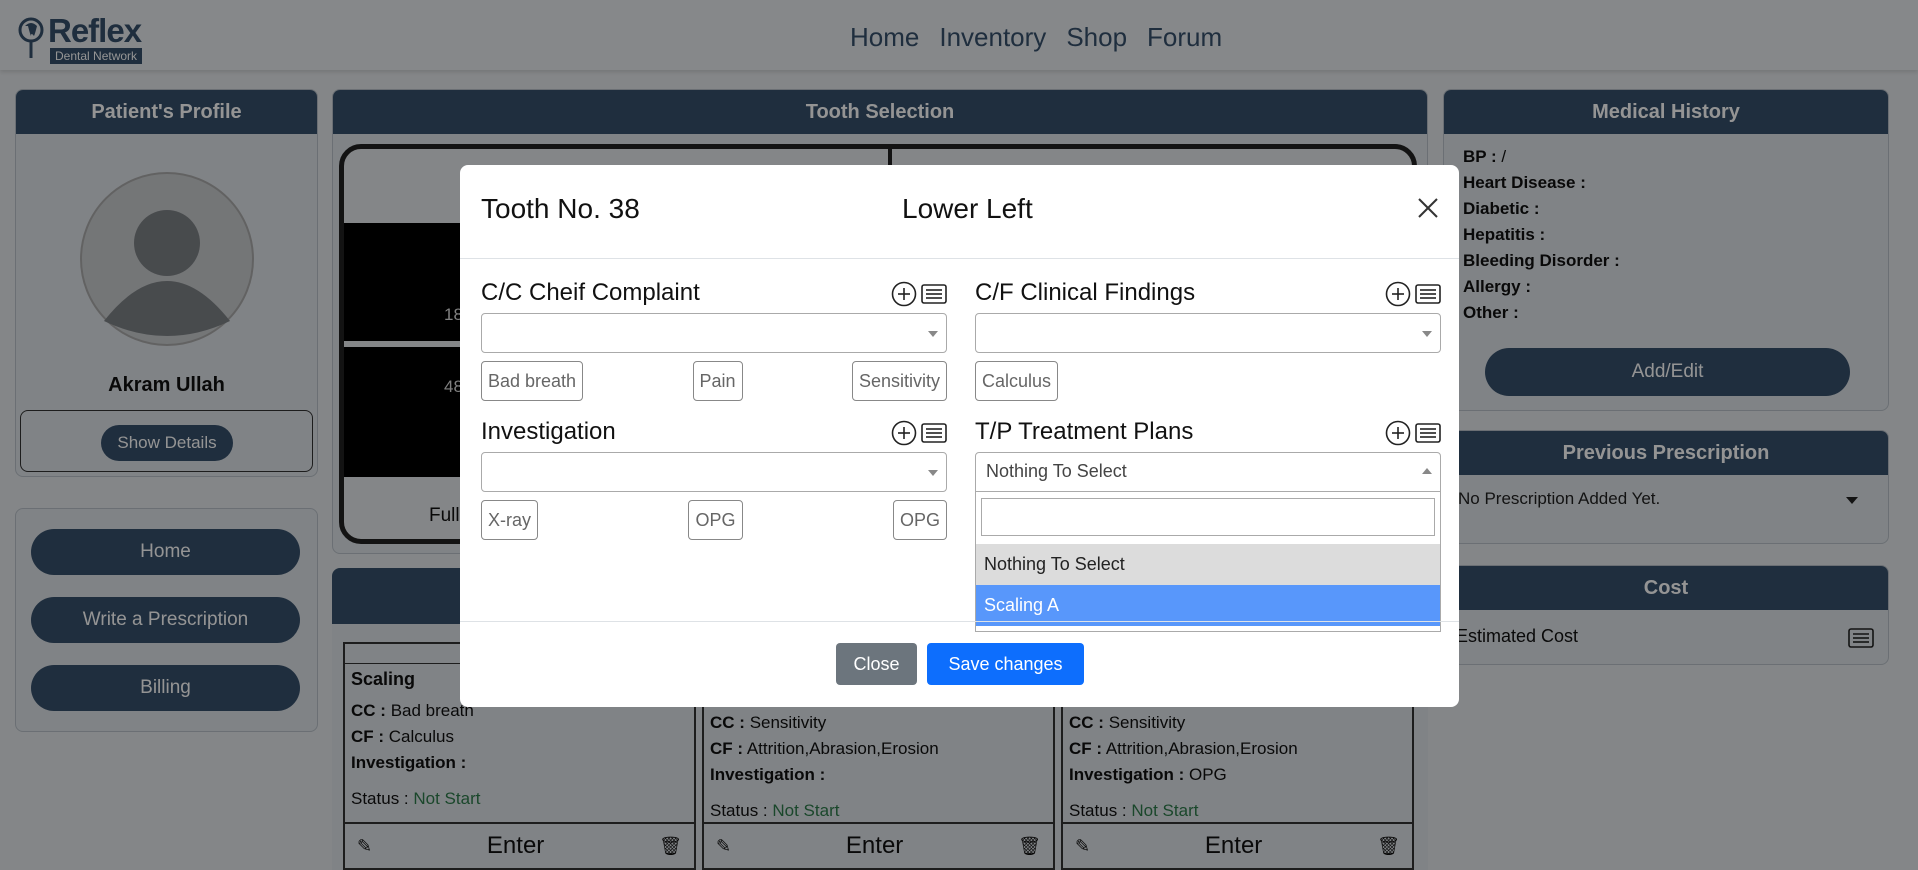 Image resolution: width=1918 pixels, height=870 pixels. I want to click on chip-sensitivity: Sensitivity, so click(899, 381).